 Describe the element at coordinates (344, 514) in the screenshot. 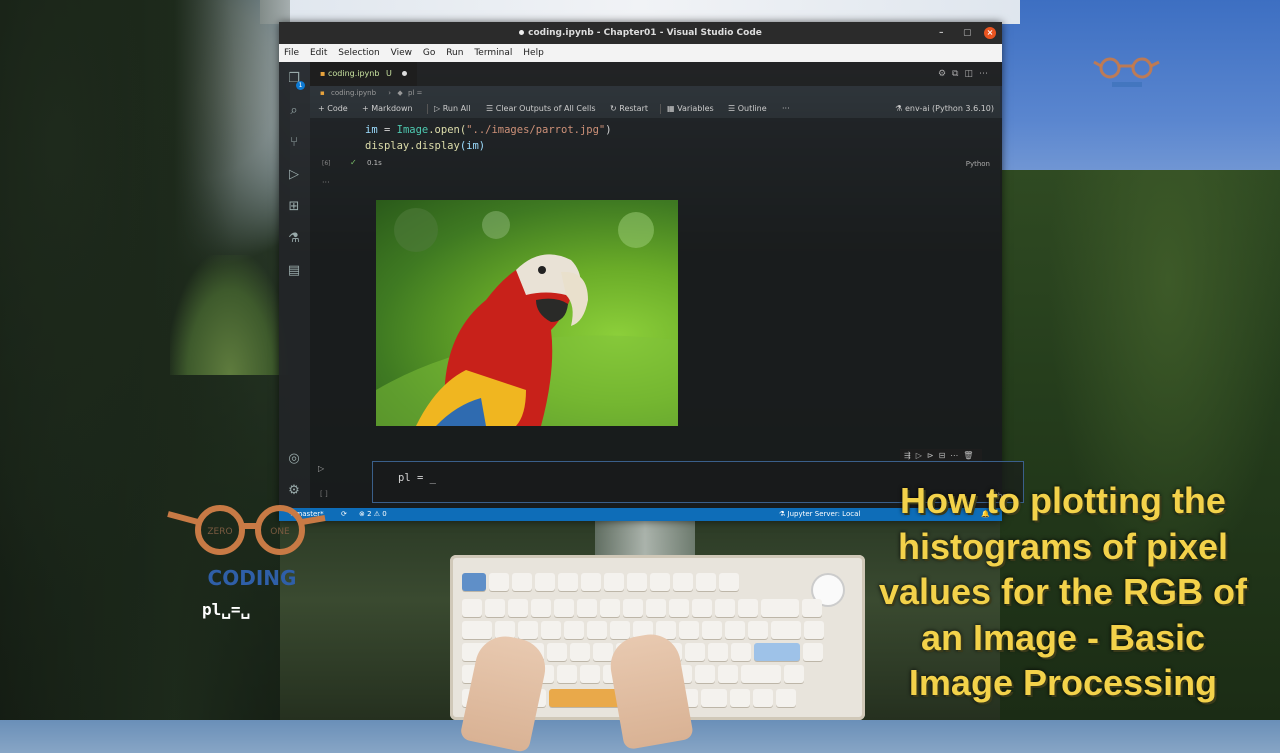

I see `sync-icon: ⟳` at that location.